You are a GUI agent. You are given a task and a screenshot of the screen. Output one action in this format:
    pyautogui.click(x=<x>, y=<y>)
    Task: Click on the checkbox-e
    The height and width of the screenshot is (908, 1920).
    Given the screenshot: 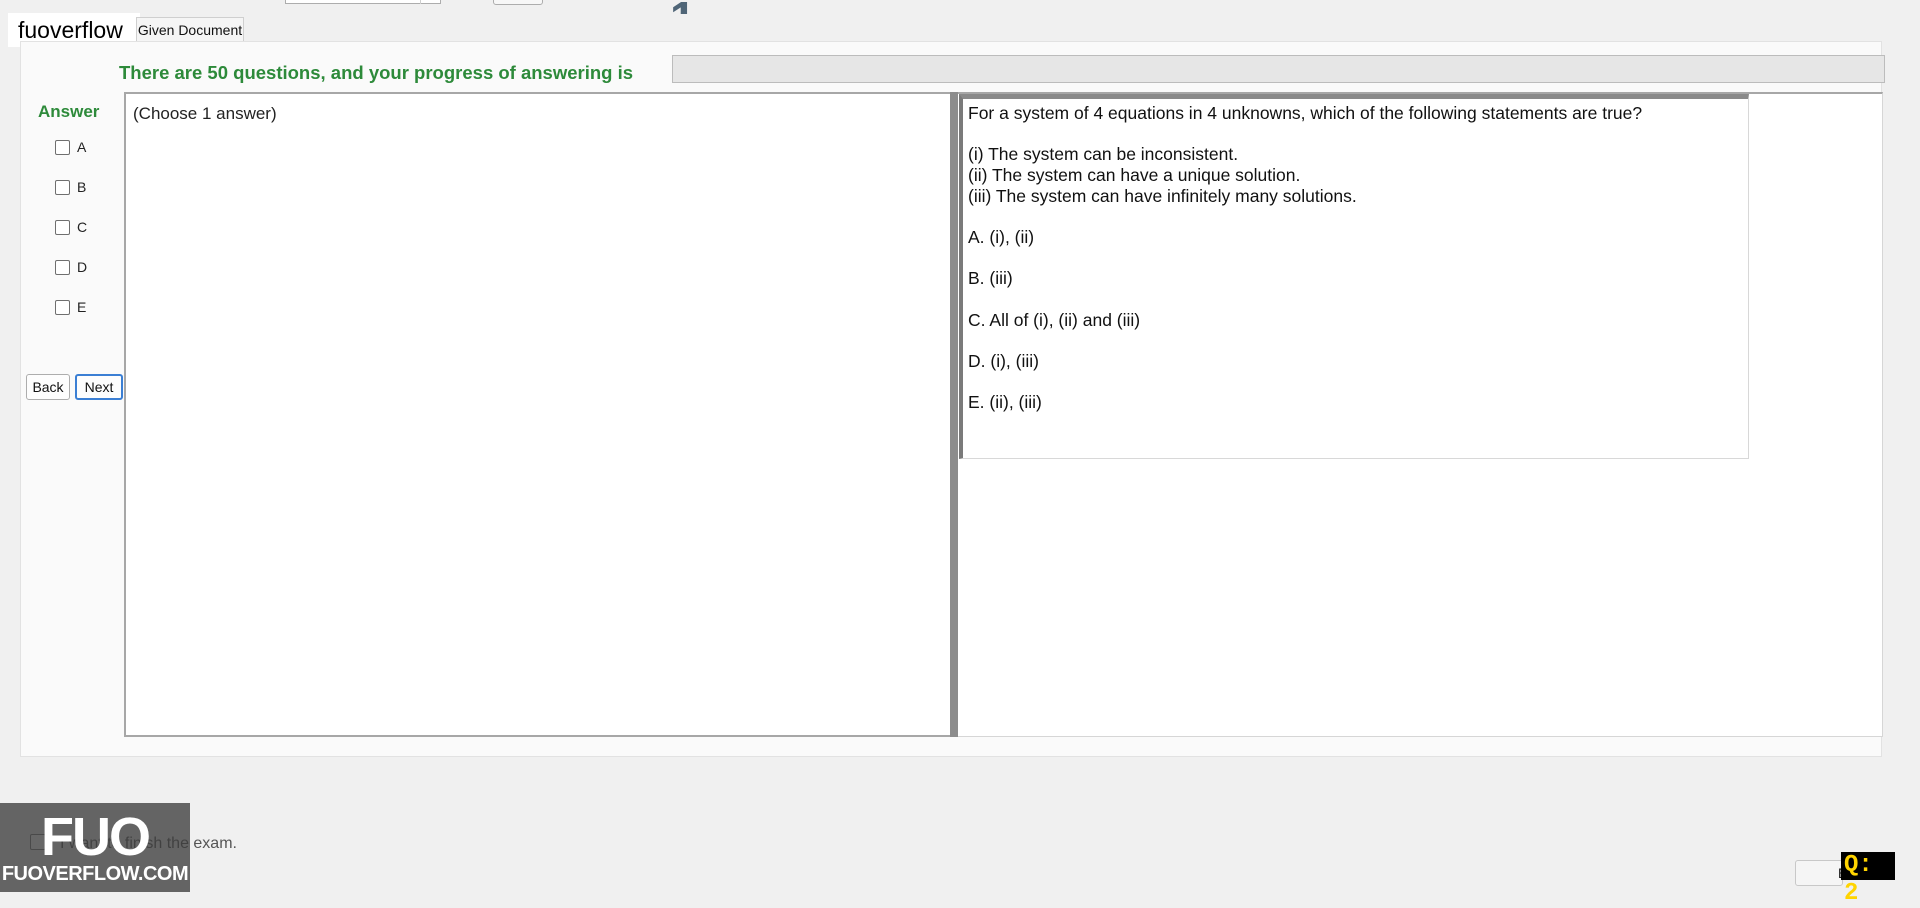 What is the action you would take?
    pyautogui.click(x=62, y=307)
    